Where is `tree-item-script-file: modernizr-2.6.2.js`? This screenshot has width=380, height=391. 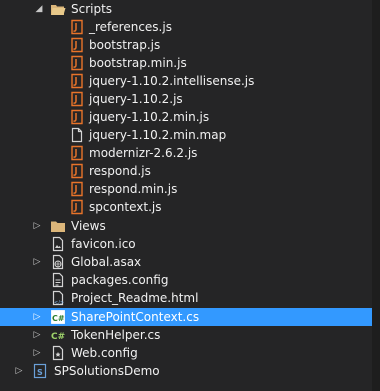
tree-item-script-file: modernizr-2.6.2.js is located at coordinates (186, 153).